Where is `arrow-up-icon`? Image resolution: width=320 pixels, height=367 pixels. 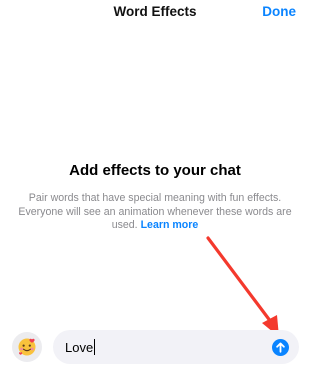 arrow-up-icon is located at coordinates (280, 347).